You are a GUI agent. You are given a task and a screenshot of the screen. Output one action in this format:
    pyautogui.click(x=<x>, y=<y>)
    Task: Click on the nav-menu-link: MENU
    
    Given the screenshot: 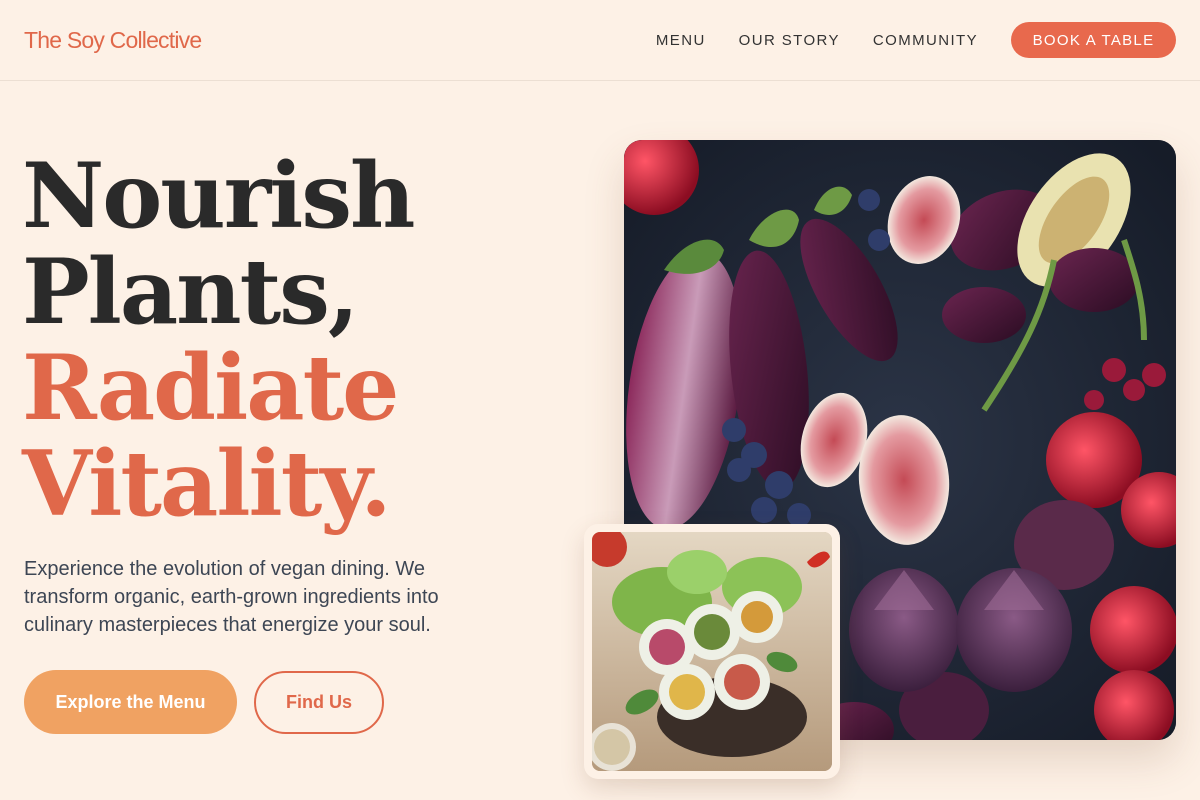 What is the action you would take?
    pyautogui.click(x=681, y=40)
    